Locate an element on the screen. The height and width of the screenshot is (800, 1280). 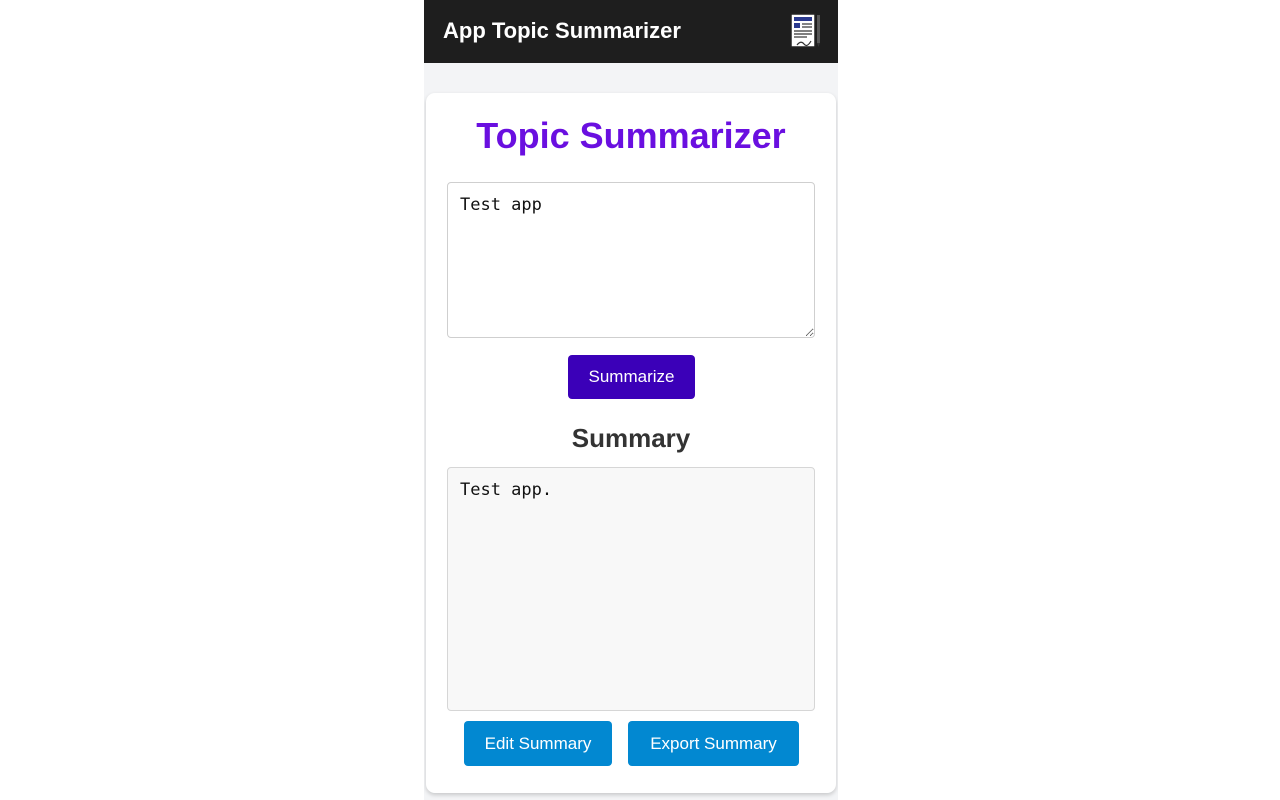
edit-summary-button: Edit Summary is located at coordinates (538, 743).